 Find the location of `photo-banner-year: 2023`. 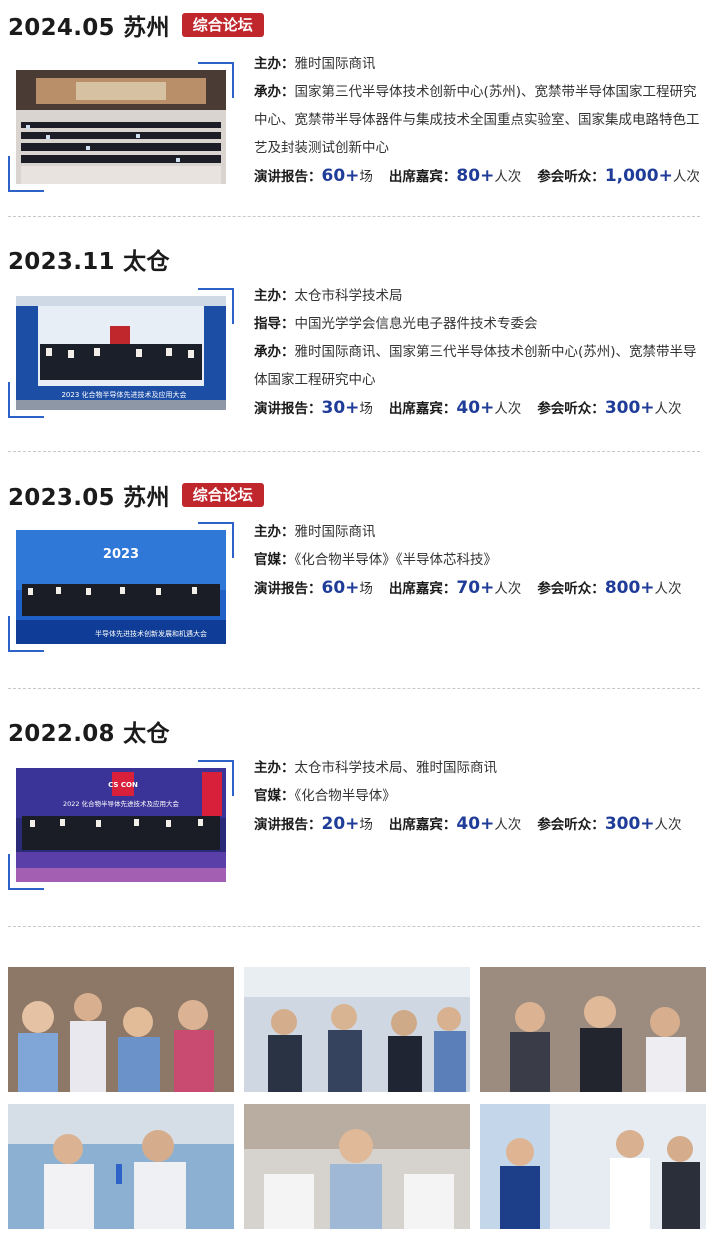

photo-banner-year: 2023 is located at coordinates (121, 554).